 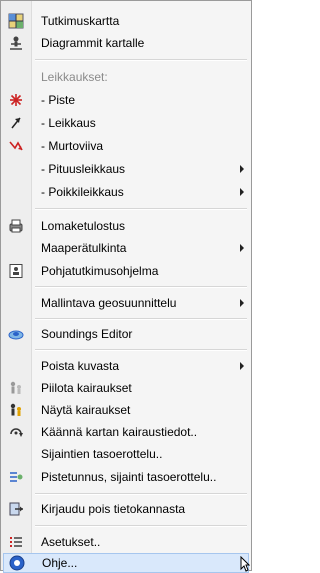 I want to click on menu-label: Piilota kairaukset, so click(x=86, y=388).